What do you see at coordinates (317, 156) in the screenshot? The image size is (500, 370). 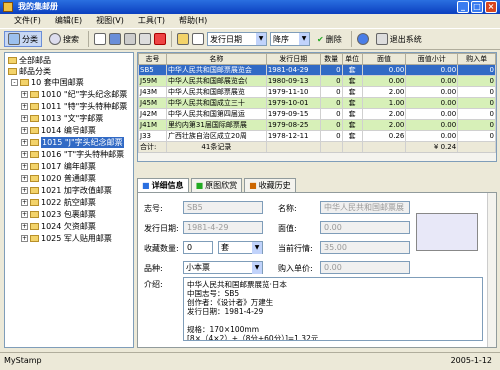 I see `horizontal-scrollbar` at bounding box center [317, 156].